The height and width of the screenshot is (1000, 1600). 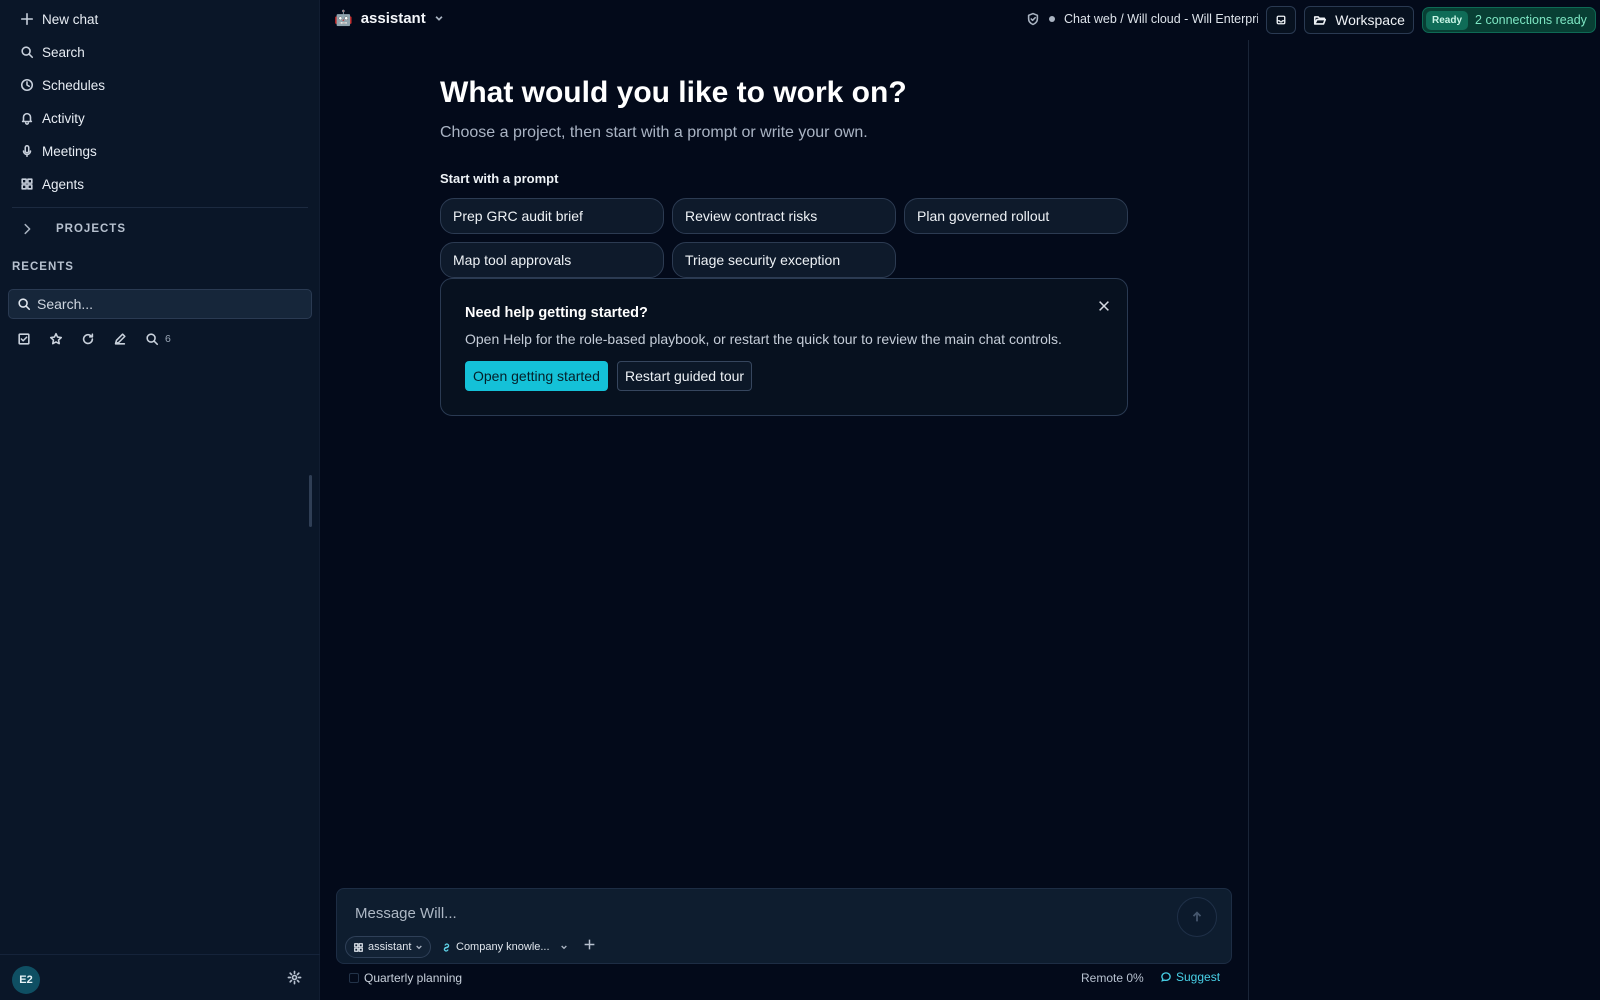 I want to click on recents-search, so click(x=160, y=304).